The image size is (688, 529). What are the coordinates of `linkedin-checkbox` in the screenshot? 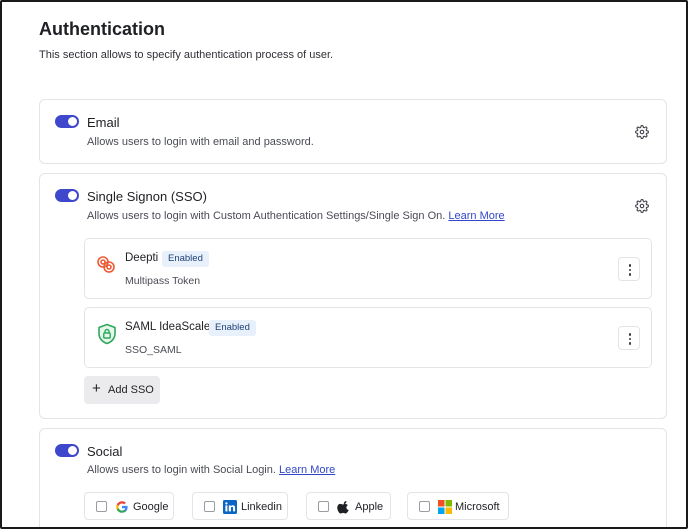 It's located at (209, 506).